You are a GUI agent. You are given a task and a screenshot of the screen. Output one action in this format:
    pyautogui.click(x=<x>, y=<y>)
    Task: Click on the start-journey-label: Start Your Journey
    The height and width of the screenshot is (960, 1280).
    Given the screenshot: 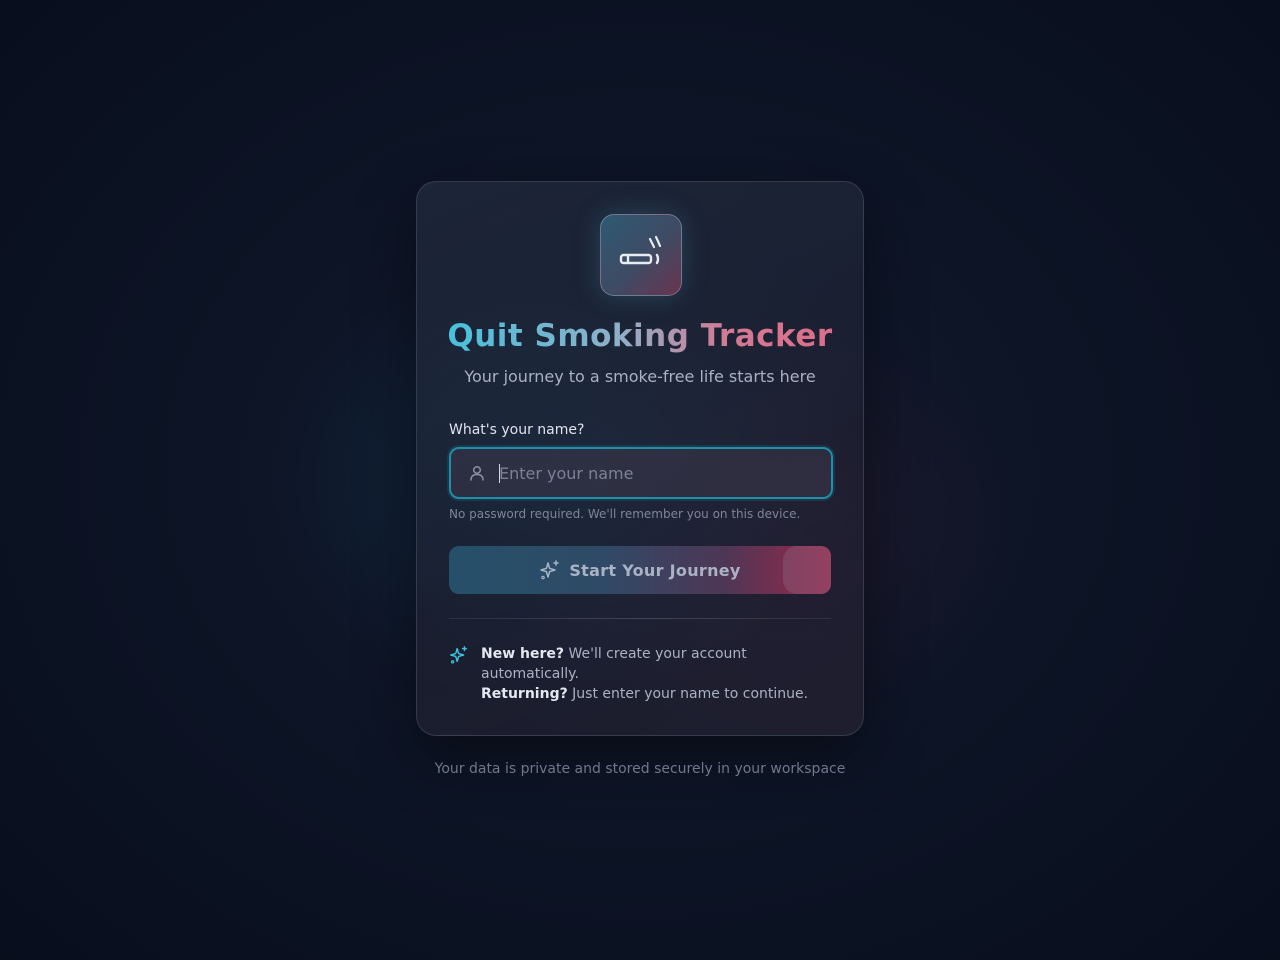 What is the action you would take?
    pyautogui.click(x=655, y=570)
    